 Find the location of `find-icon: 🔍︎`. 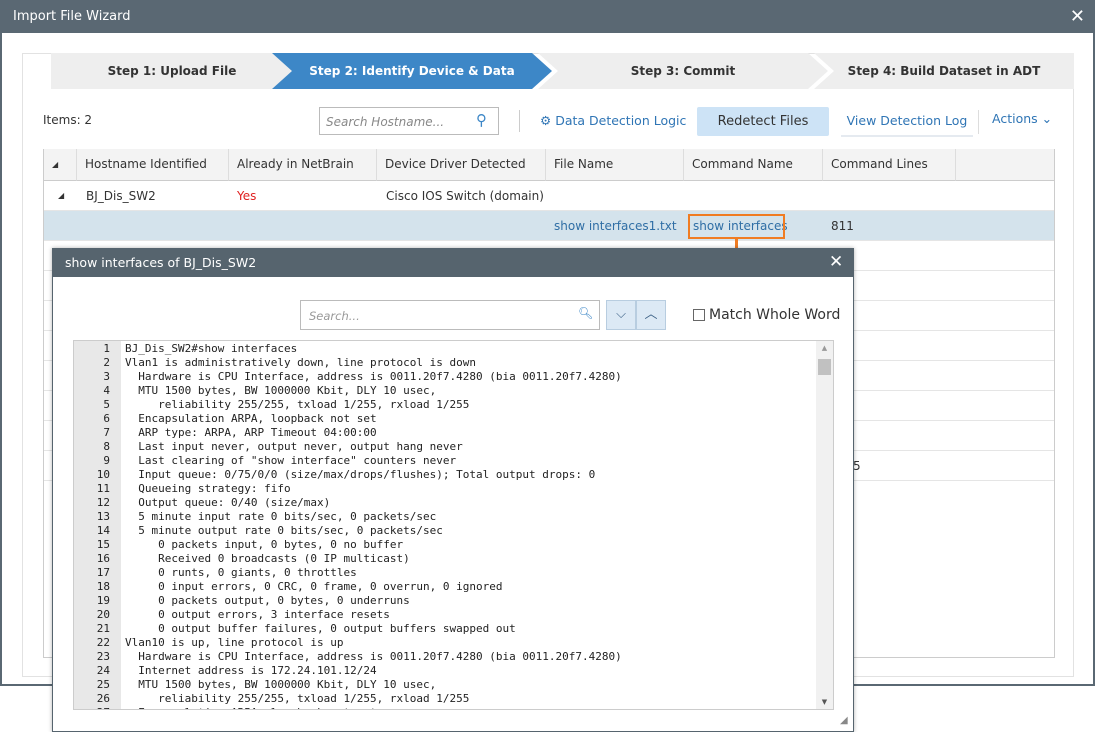

find-icon: 🔍︎ is located at coordinates (585, 313).